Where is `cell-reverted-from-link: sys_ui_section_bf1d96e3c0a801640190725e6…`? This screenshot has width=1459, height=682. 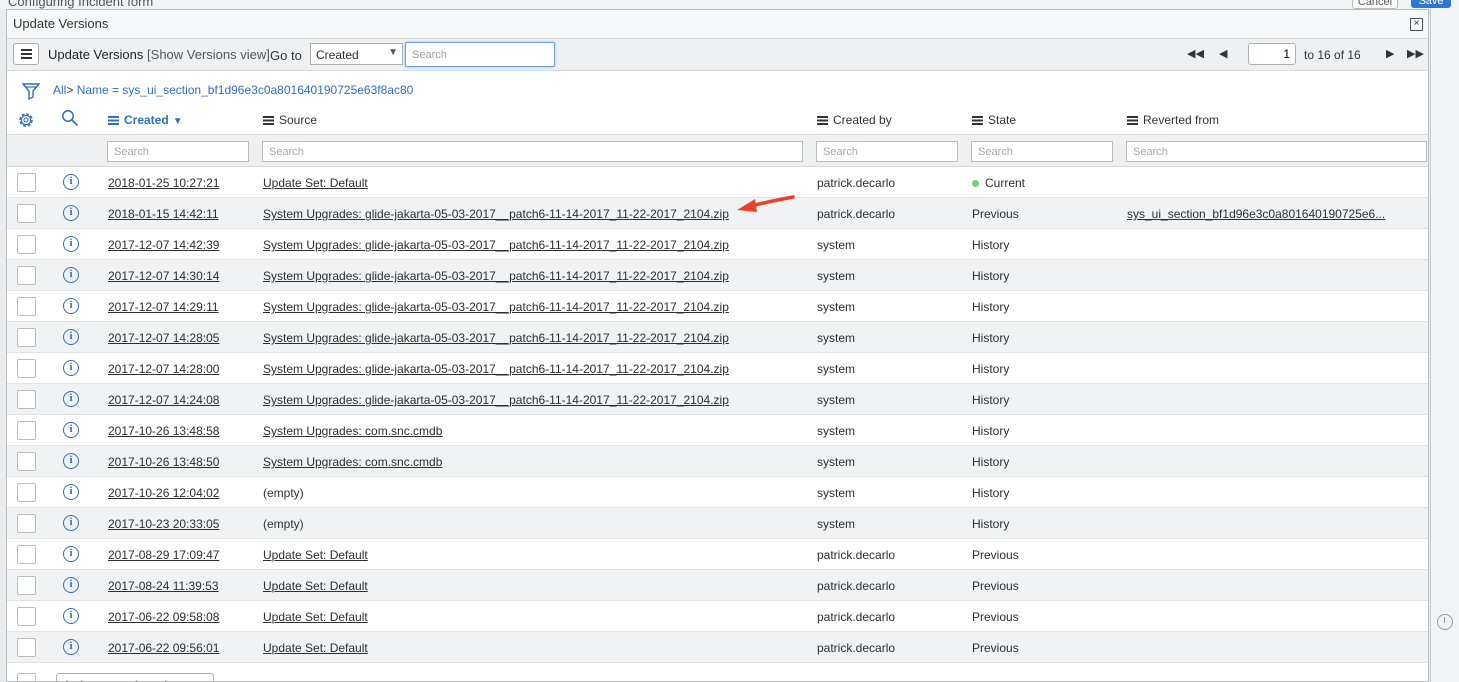
cell-reverted-from-link: sys_ui_section_bf1d96e3c0a801640190725e6… is located at coordinates (1256, 214).